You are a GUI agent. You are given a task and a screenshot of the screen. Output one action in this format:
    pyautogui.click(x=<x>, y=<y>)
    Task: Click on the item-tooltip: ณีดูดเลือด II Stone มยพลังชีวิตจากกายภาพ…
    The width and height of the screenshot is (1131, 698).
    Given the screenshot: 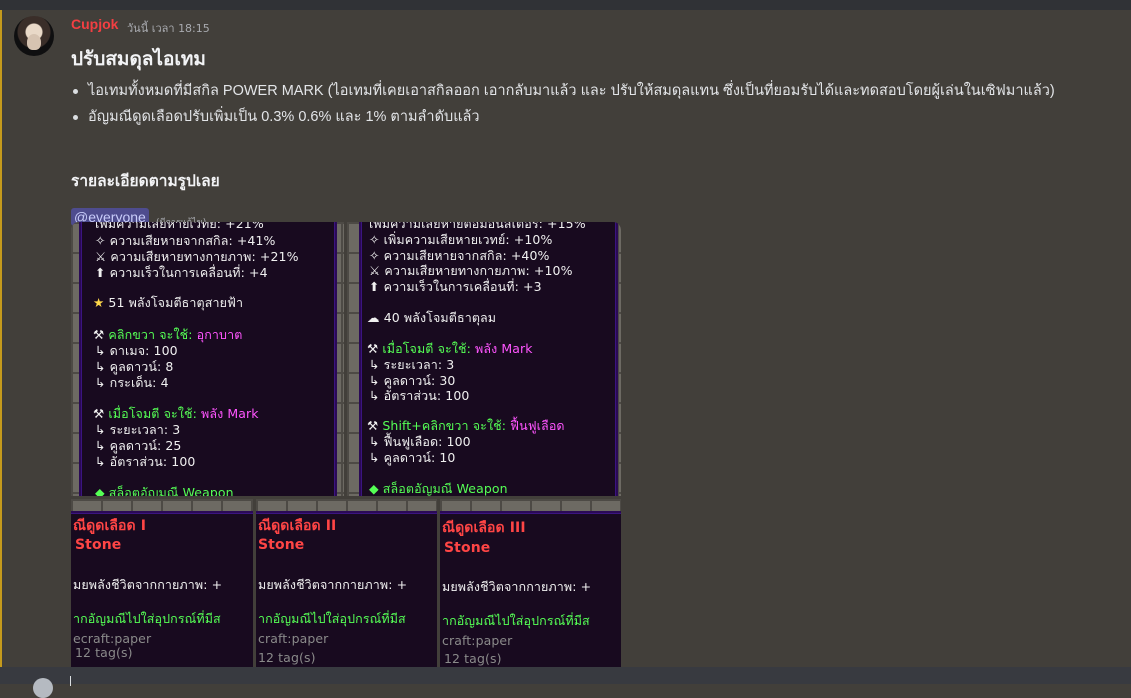 What is the action you would take?
    pyautogui.click(x=346, y=589)
    